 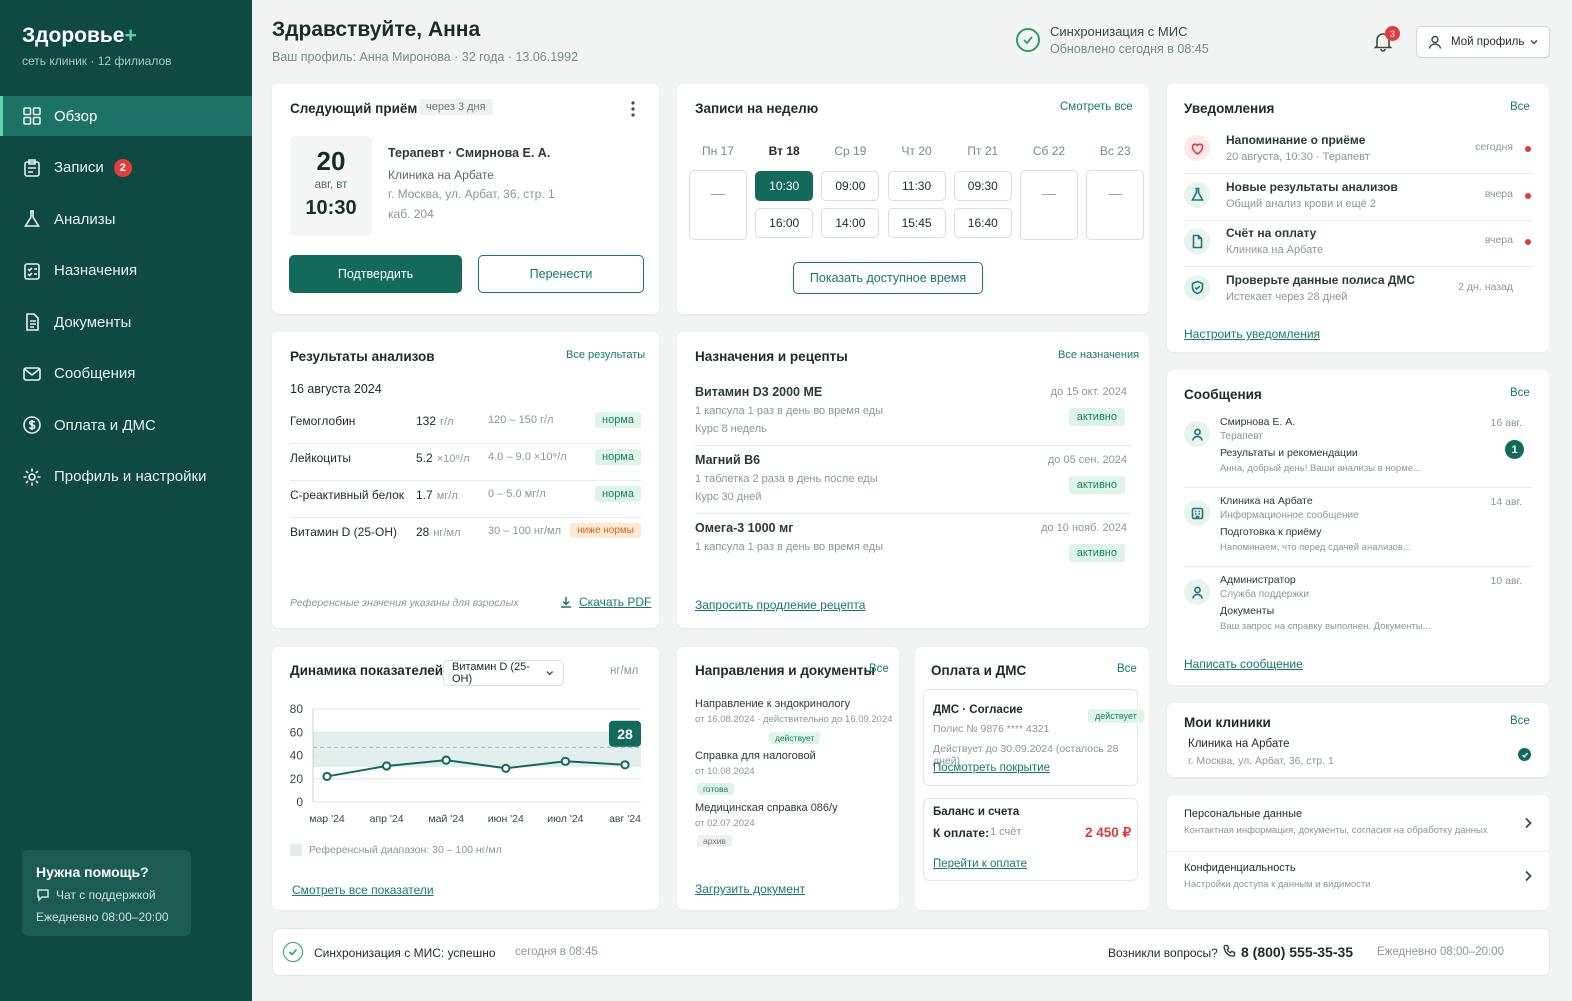 I want to click on document-item: Справка для налоговой от 10.08.2024 готова, so click(x=788, y=775).